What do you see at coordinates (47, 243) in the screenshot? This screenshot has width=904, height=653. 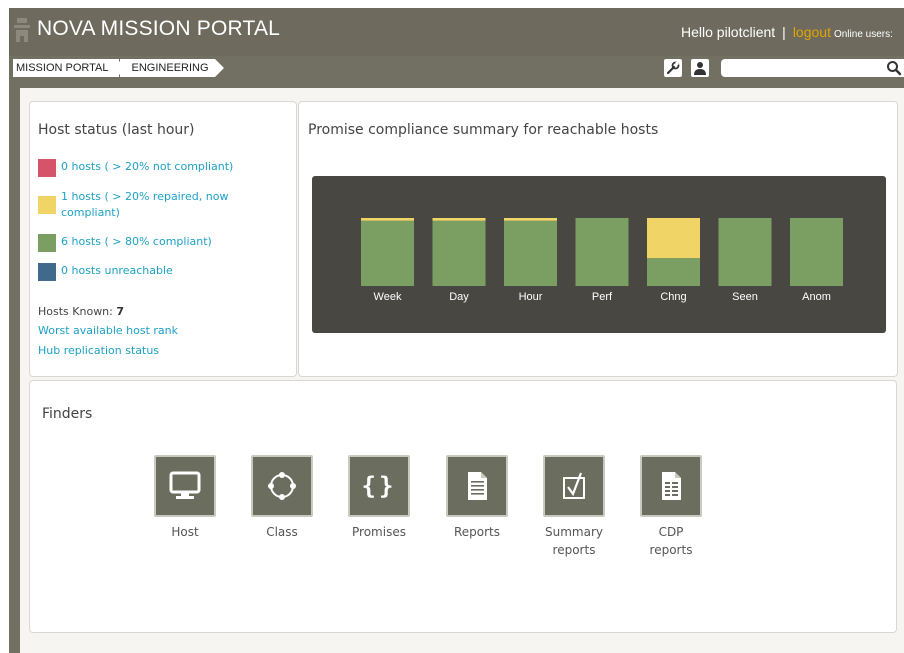 I see `status-swatch-green` at bounding box center [47, 243].